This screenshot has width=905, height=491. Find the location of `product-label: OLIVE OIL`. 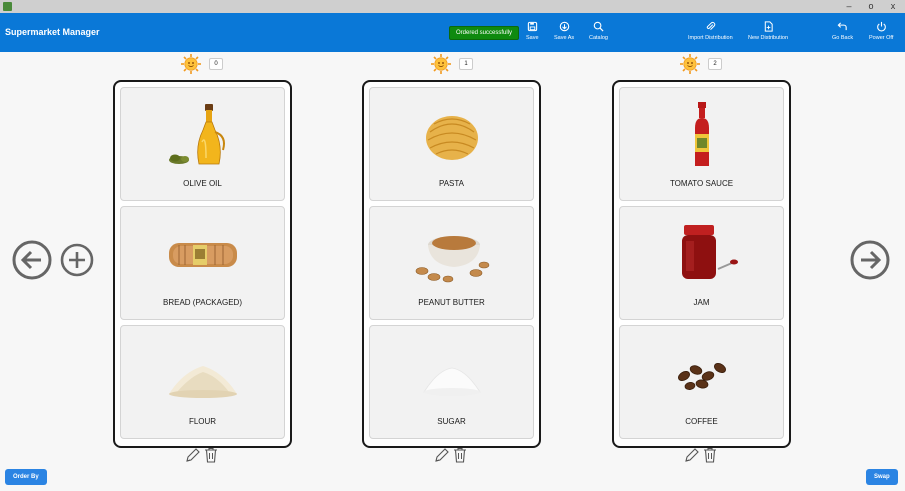

product-label: OLIVE OIL is located at coordinates (202, 183).